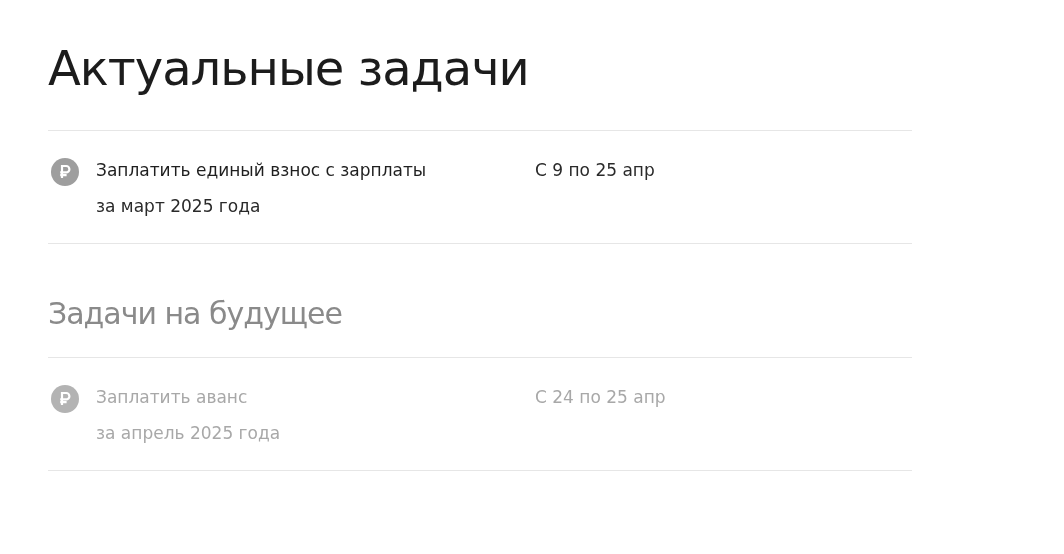 This screenshot has width=1064, height=554. Describe the element at coordinates (315, 170) in the screenshot. I see `task-title: Заплатить единый взнос с зарплаты` at that location.